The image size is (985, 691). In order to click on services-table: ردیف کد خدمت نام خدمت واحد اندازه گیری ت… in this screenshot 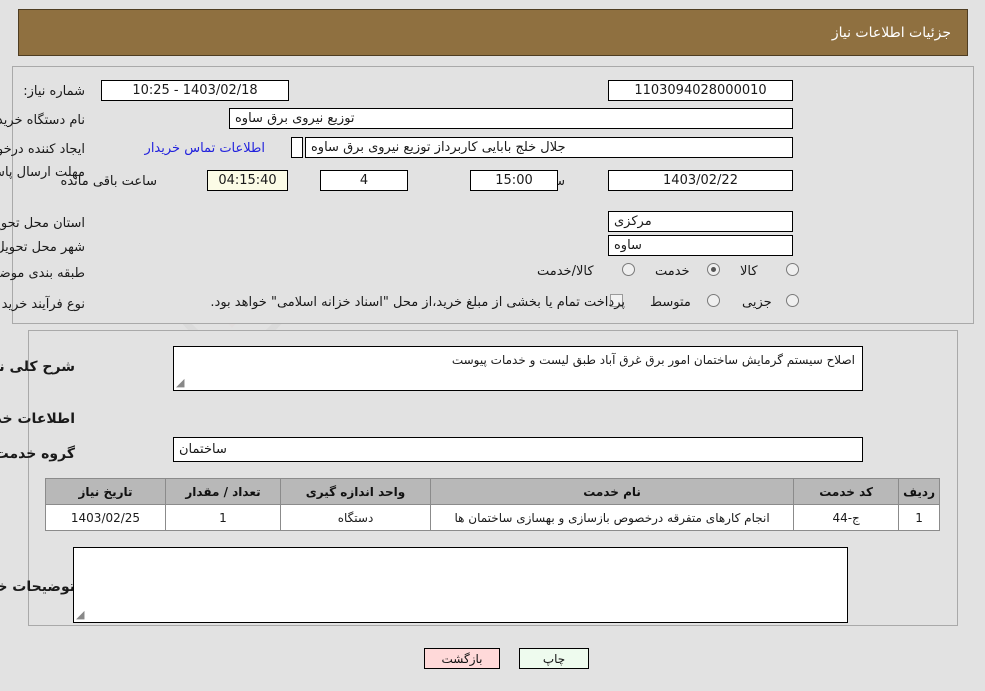, I will do `click(492, 504)`.